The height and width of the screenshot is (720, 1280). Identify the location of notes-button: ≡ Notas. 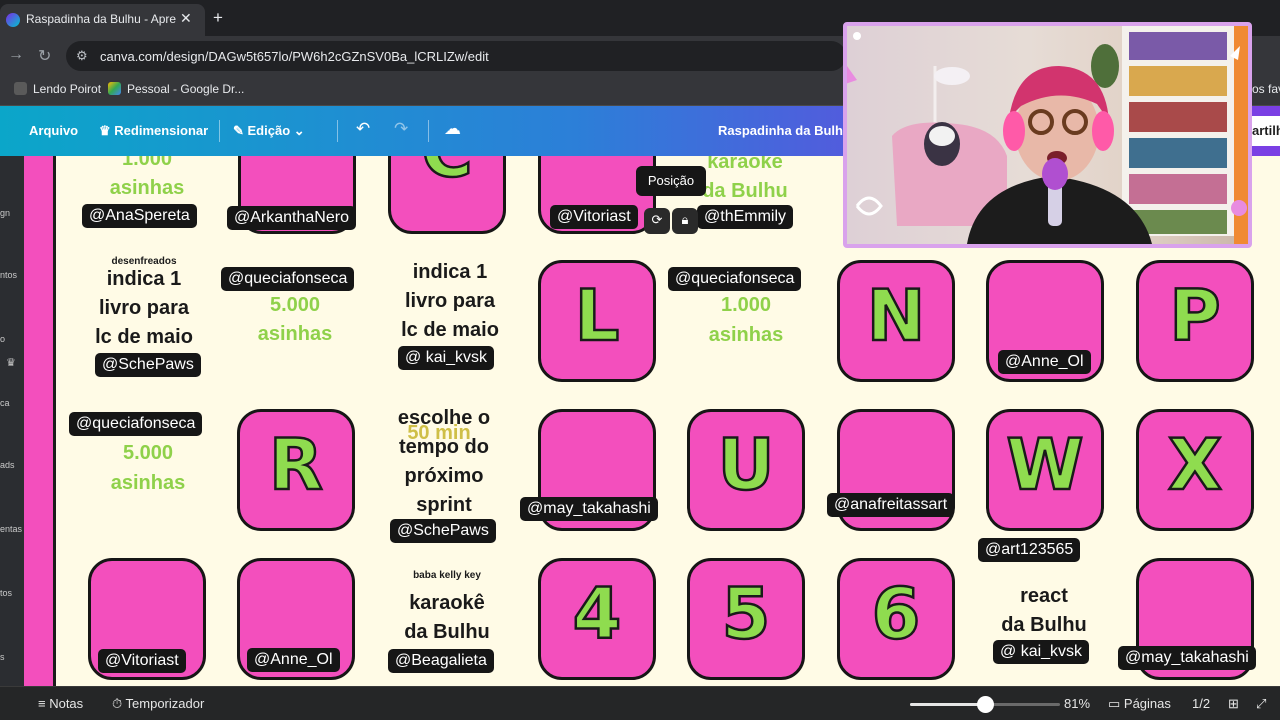
(60, 703).